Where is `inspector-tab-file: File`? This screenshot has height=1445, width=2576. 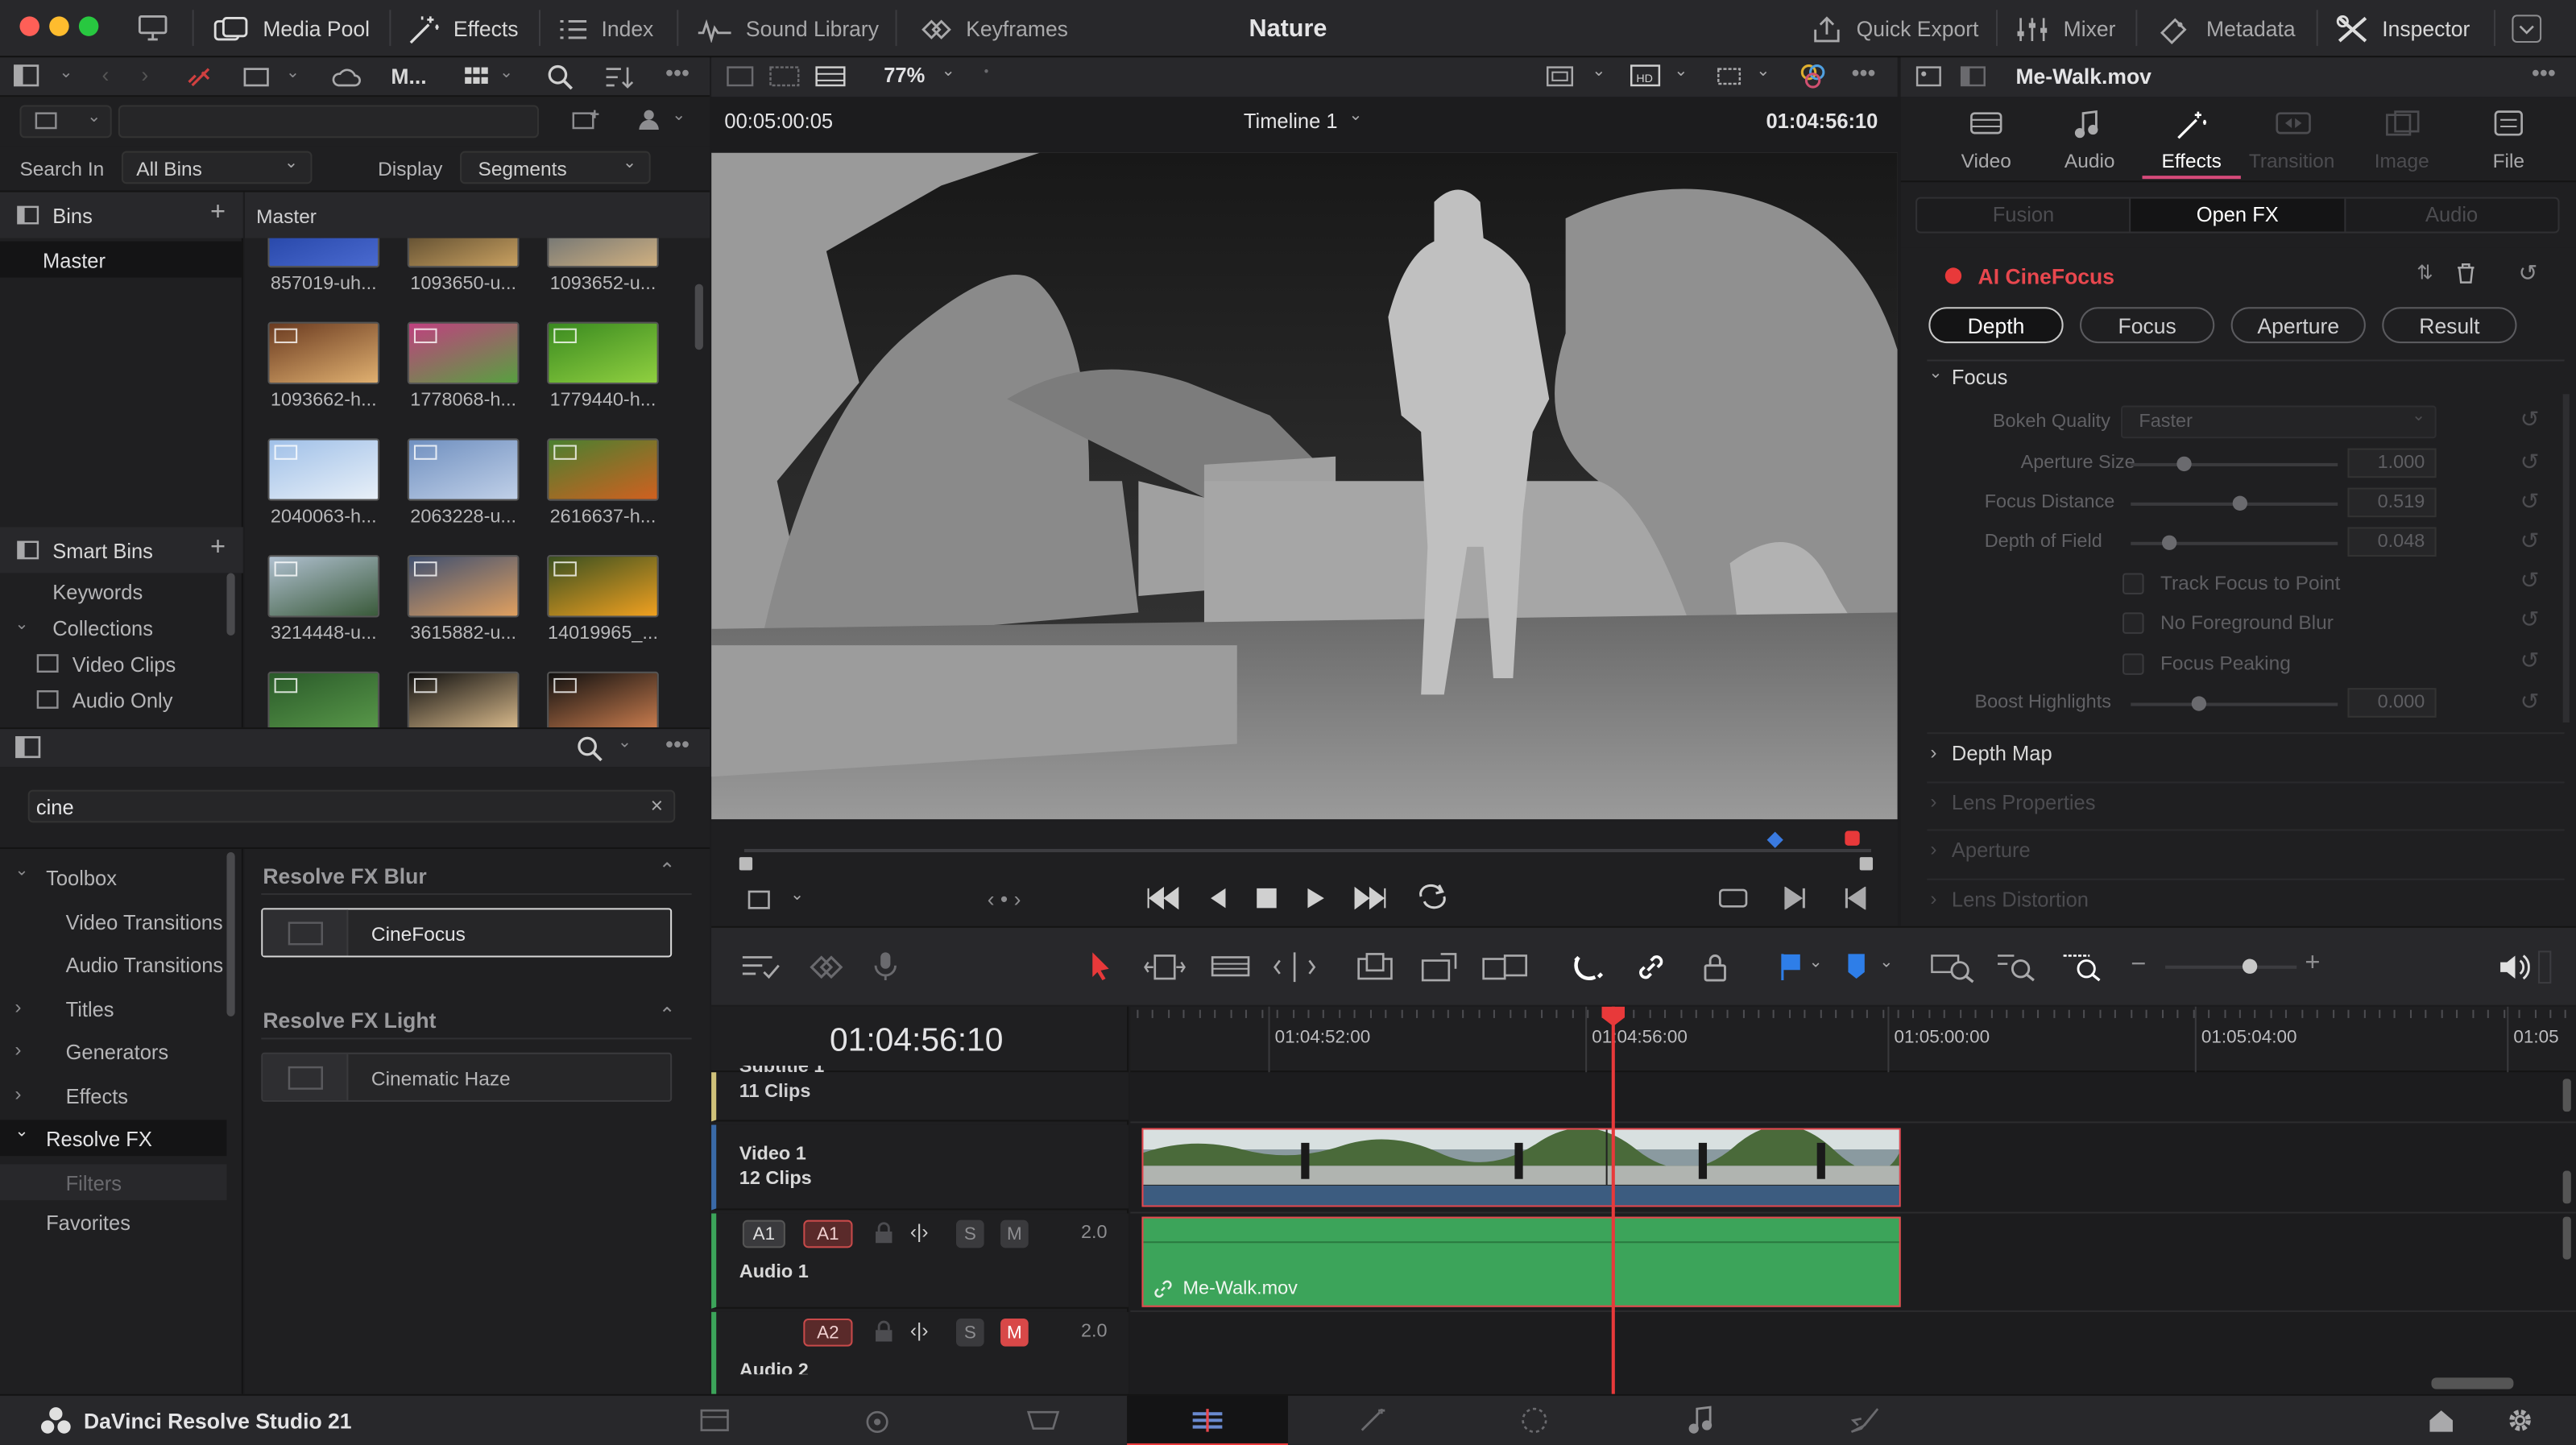
inspector-tab-file: File is located at coordinates (2508, 138).